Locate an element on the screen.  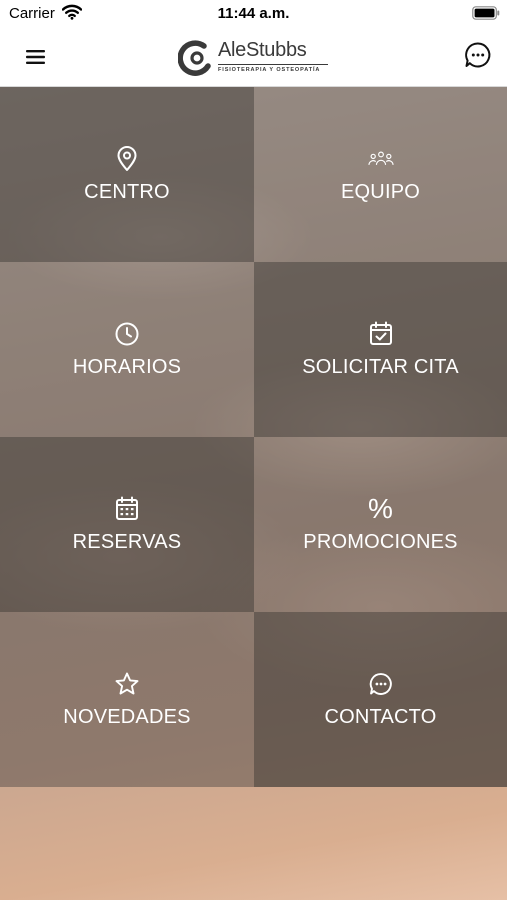
logo-subtitle: FISIOTERAPIA Y OSTEOPATÍA is located at coordinates (269, 70).